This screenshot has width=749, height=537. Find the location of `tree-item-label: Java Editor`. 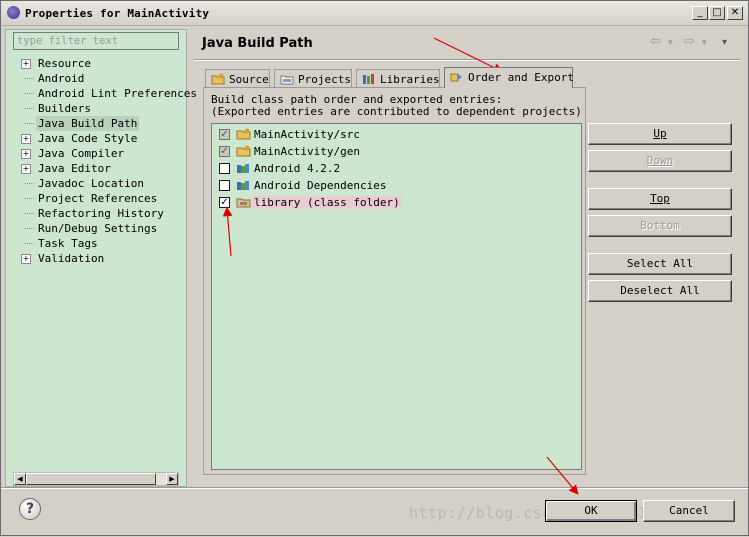

tree-item-label: Java Editor is located at coordinates (74, 168).